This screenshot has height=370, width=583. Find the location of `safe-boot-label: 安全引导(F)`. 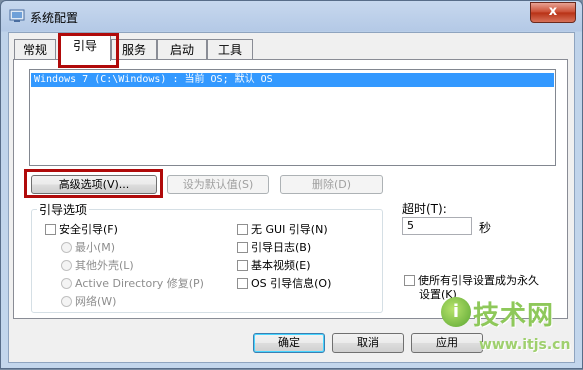

safe-boot-label: 安全引导(F) is located at coordinates (88, 229).